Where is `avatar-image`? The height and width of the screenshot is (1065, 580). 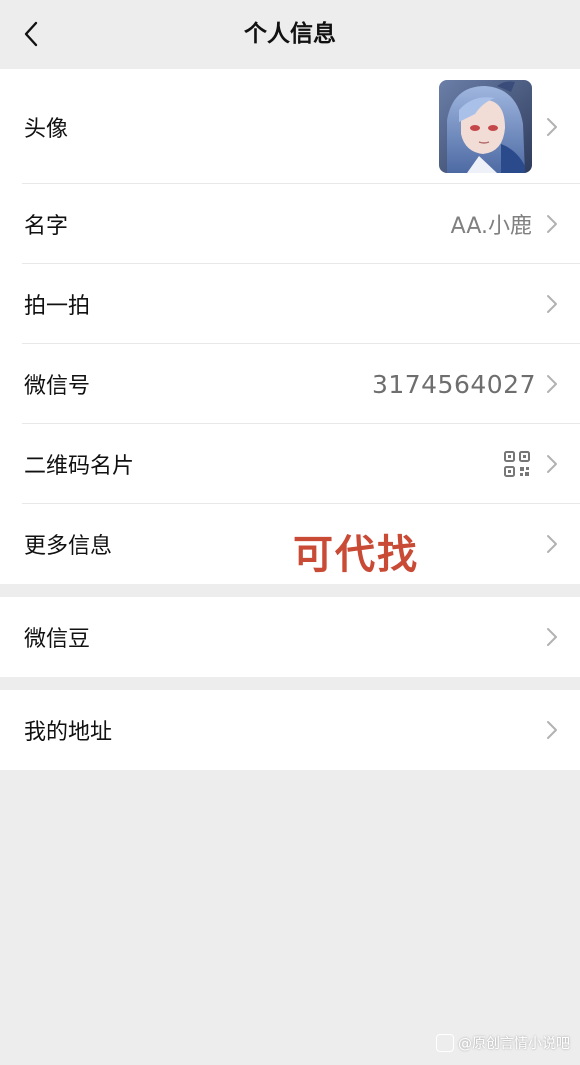
avatar-image is located at coordinates (485, 126).